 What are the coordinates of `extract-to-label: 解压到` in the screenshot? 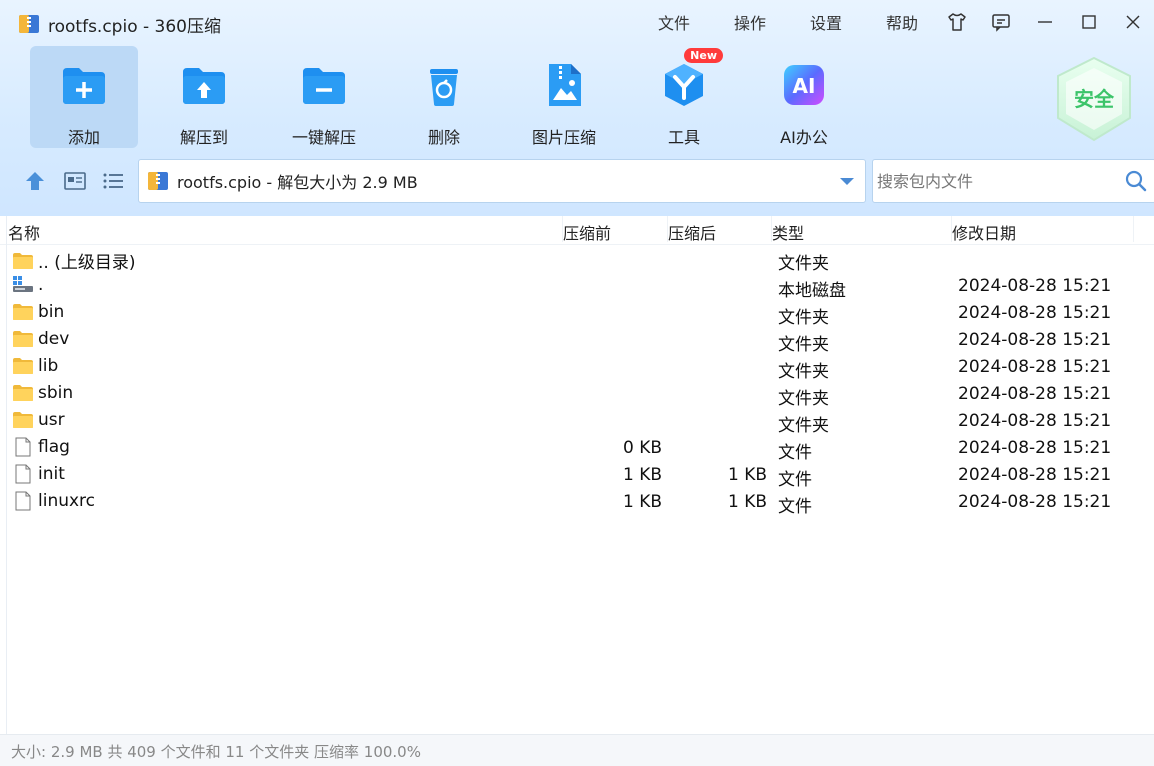 It's located at (203, 137).